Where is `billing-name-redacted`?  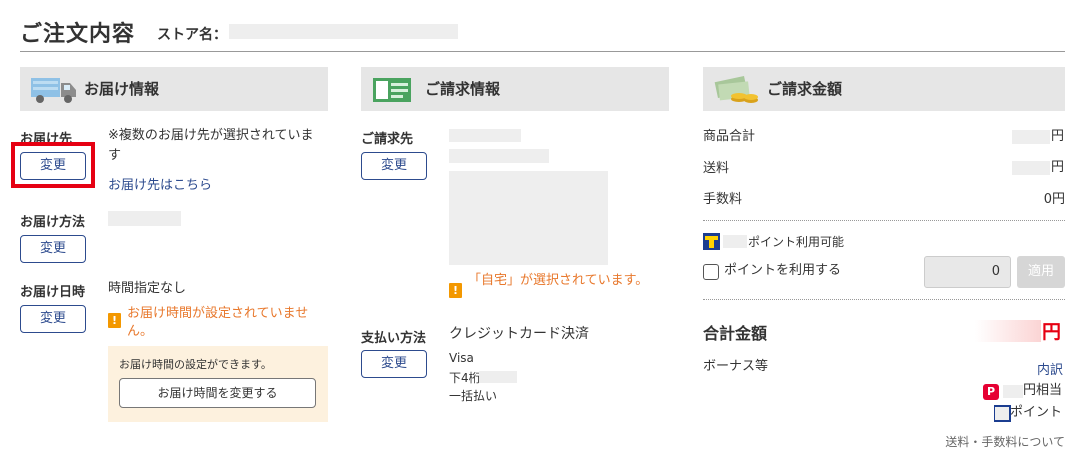
billing-name-redacted is located at coordinates (485, 135).